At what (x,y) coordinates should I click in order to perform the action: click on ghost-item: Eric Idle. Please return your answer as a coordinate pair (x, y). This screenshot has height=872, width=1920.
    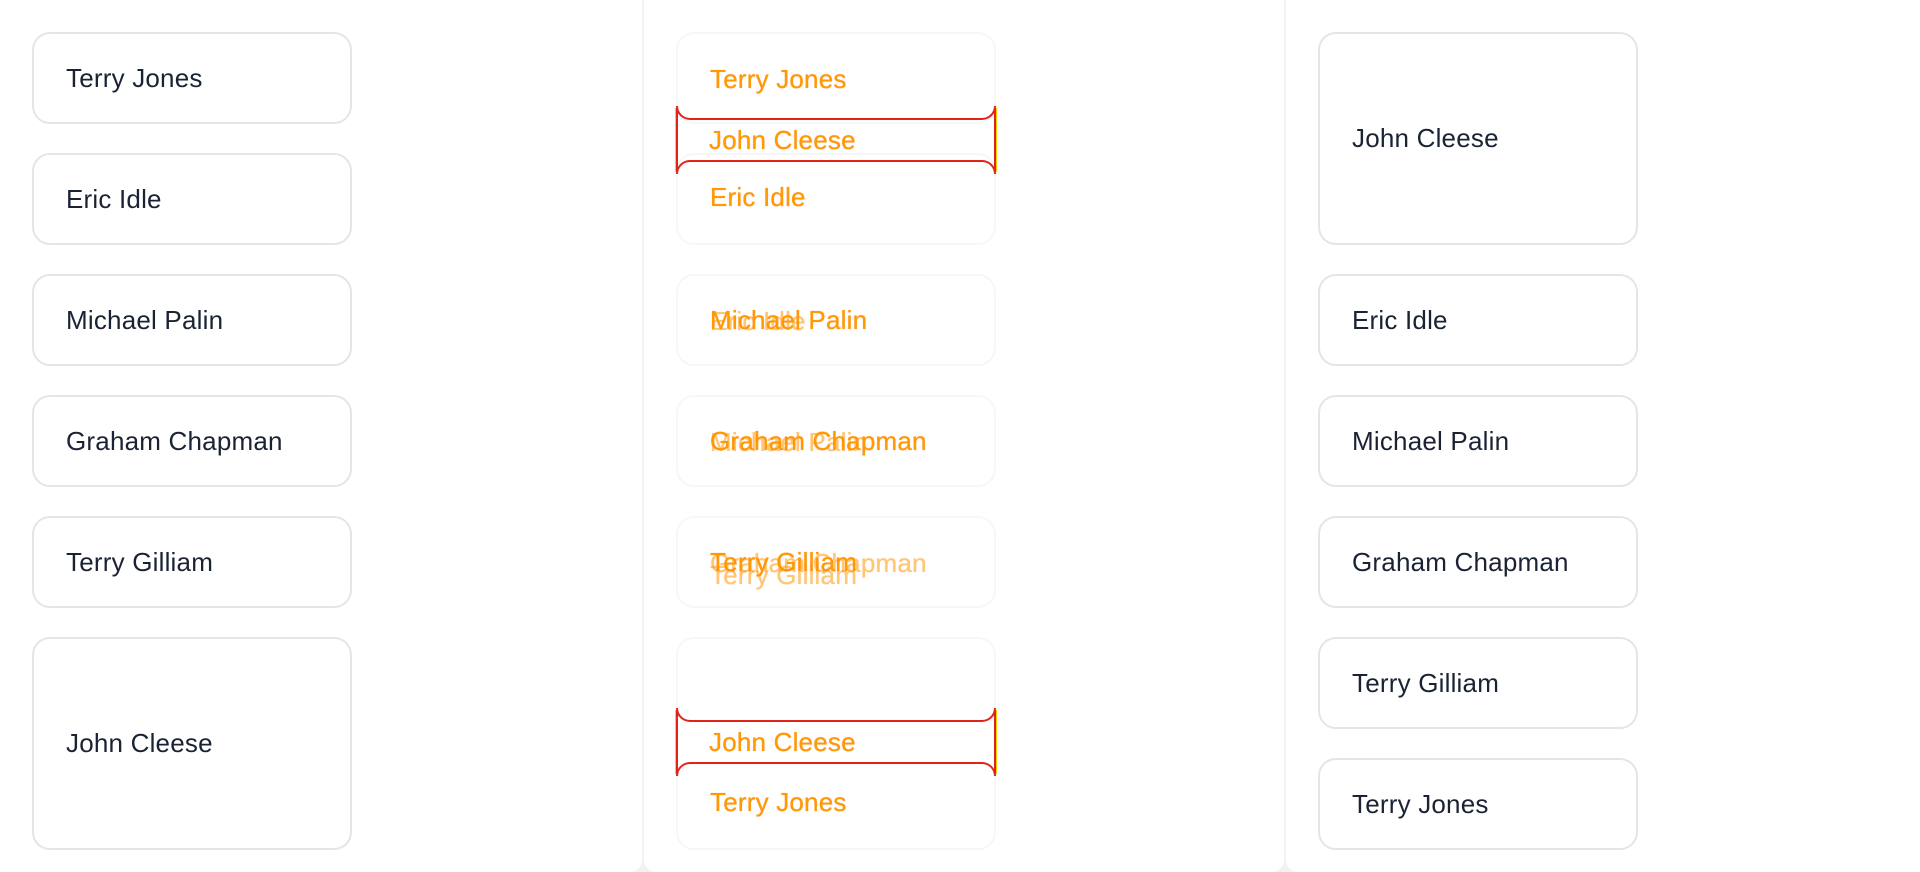
    Looking at the image, I should click on (836, 199).